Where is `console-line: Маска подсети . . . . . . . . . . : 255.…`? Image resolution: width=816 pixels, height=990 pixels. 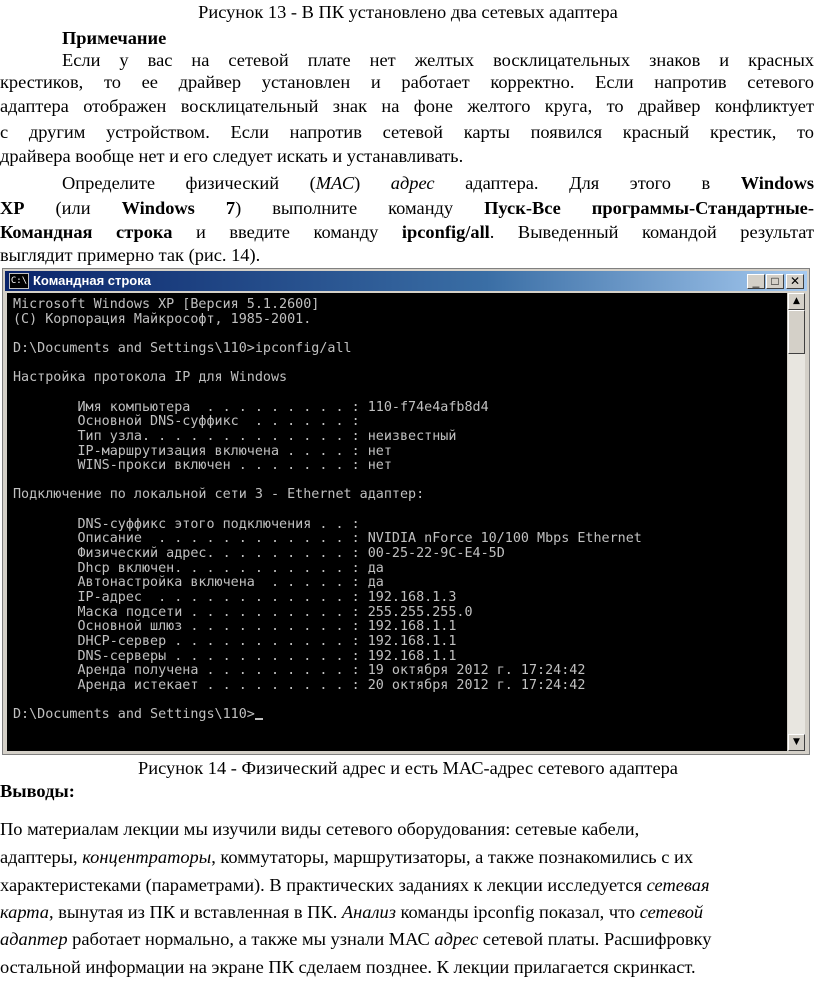 console-line: Маска подсети . . . . . . . . . . : 255.… is located at coordinates (243, 612).